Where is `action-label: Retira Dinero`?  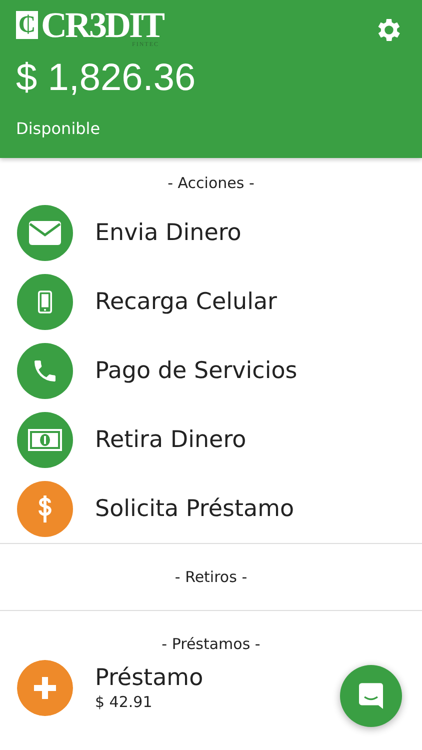
action-label: Retira Dinero is located at coordinates (170, 439).